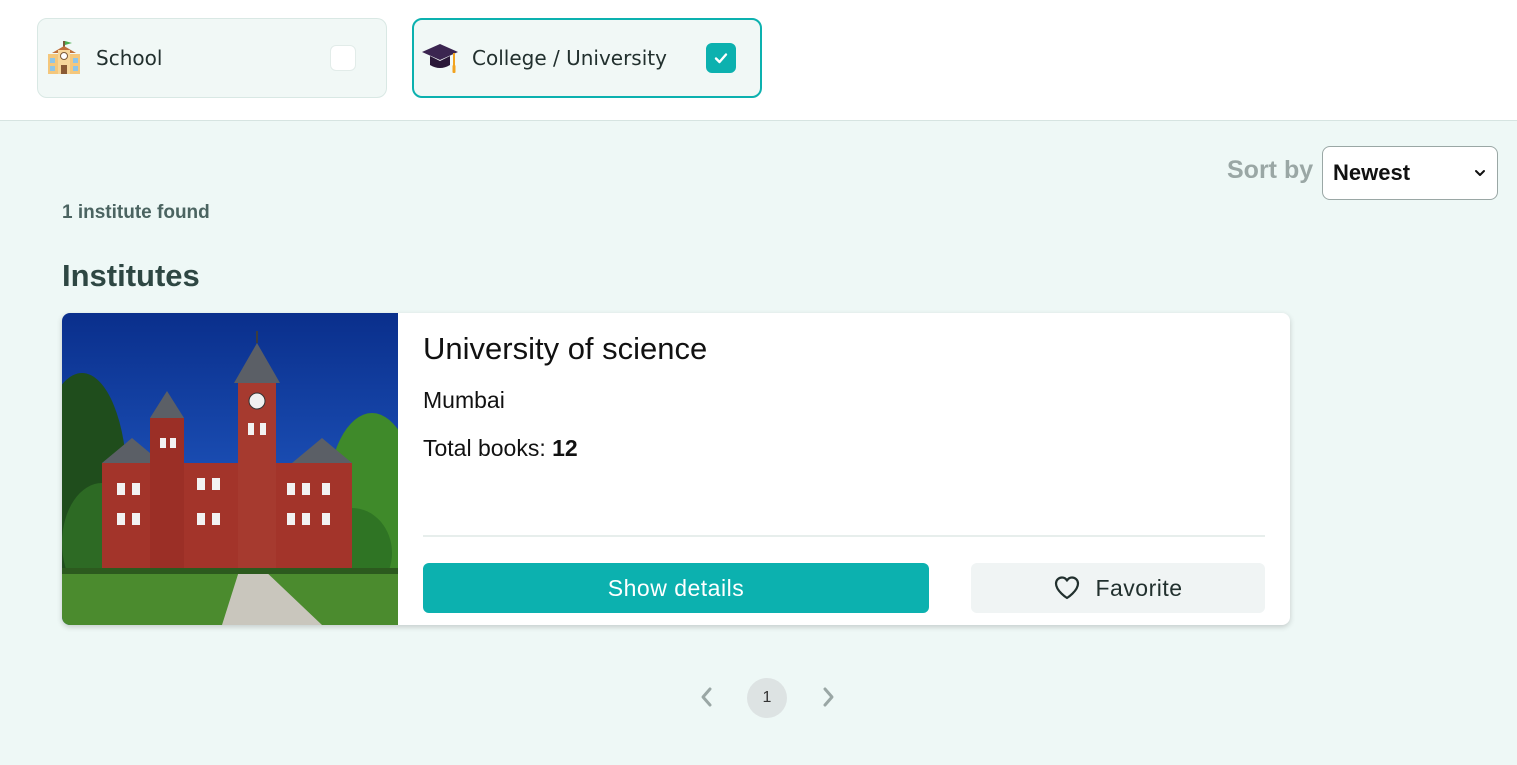 This screenshot has height=765, width=1517. Describe the element at coordinates (844, 536) in the screenshot. I see `card-divider` at that location.